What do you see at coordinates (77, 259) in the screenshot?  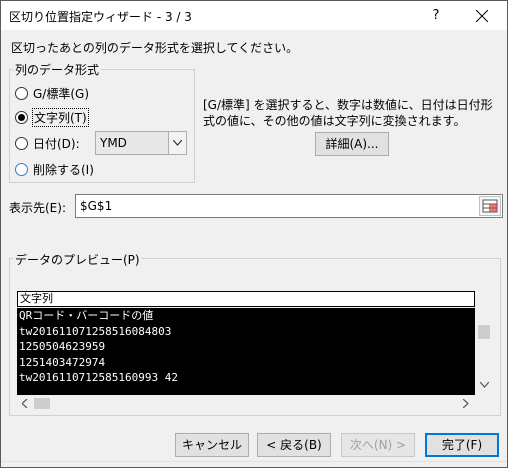 I see `preview-legend: データのプレビュー(P)` at bounding box center [77, 259].